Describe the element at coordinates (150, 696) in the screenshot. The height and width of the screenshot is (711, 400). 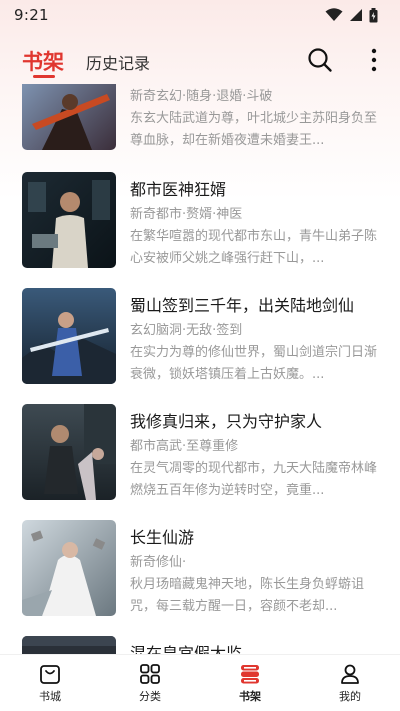
I see `nav-label: 分类` at that location.